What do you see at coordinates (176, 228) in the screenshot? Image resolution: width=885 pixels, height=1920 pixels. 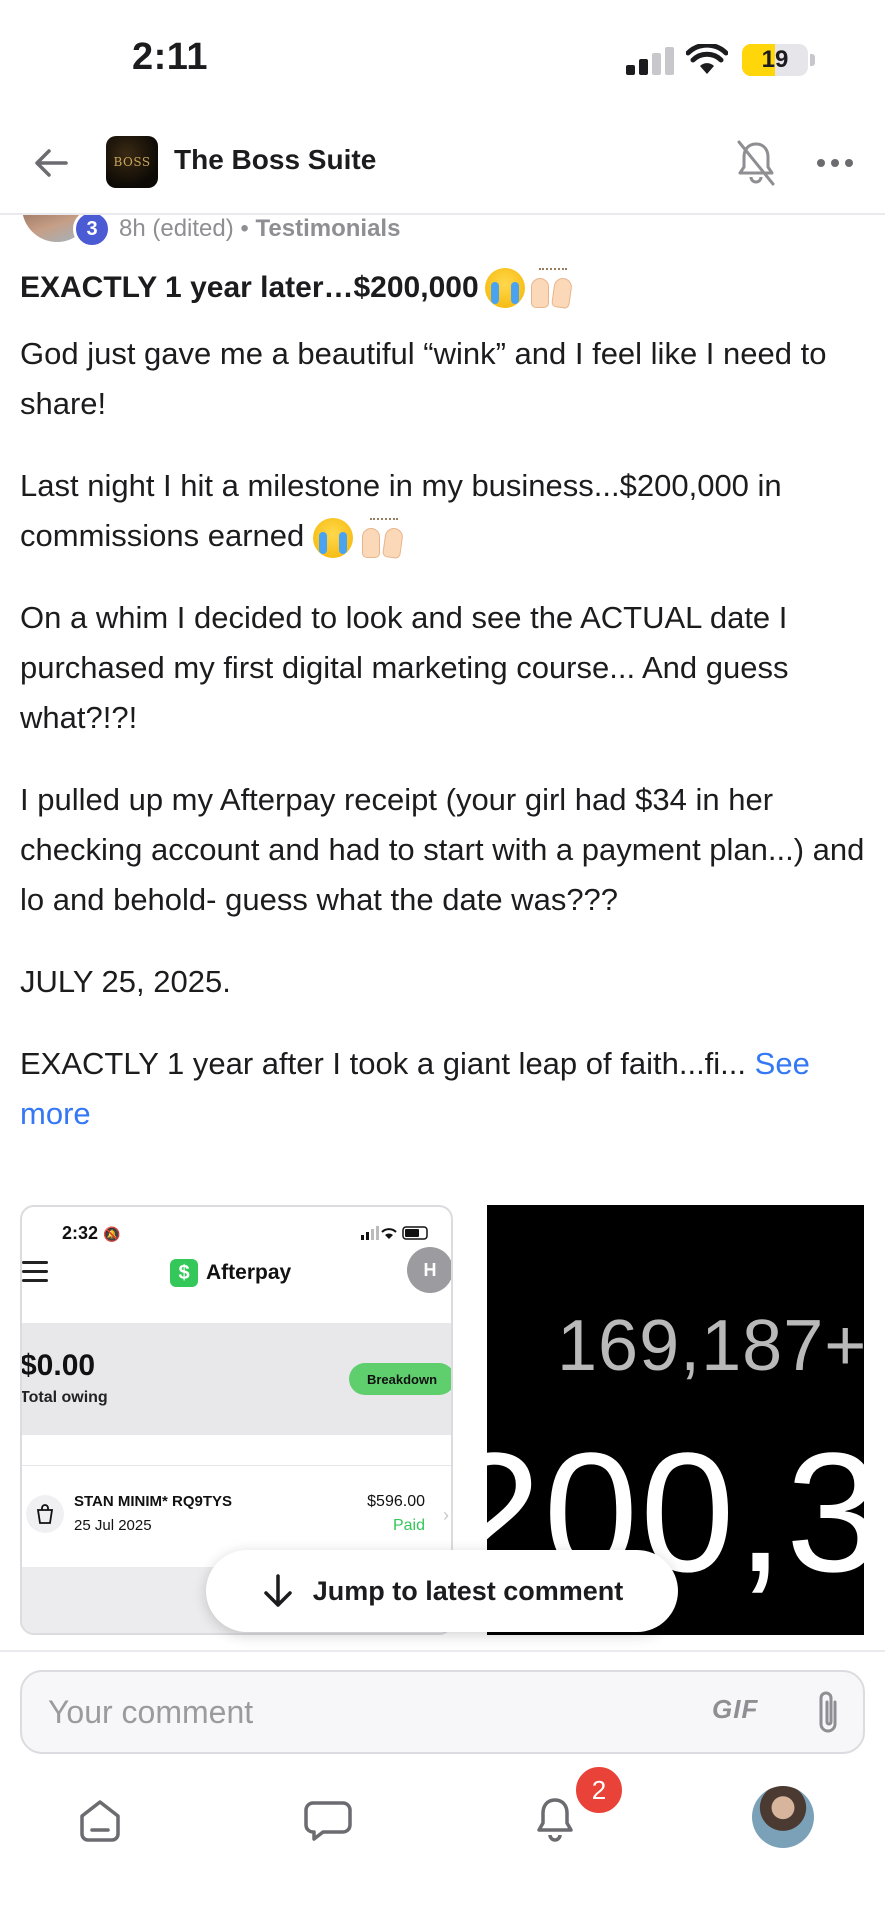 I see `post-time: 8h (edited)` at bounding box center [176, 228].